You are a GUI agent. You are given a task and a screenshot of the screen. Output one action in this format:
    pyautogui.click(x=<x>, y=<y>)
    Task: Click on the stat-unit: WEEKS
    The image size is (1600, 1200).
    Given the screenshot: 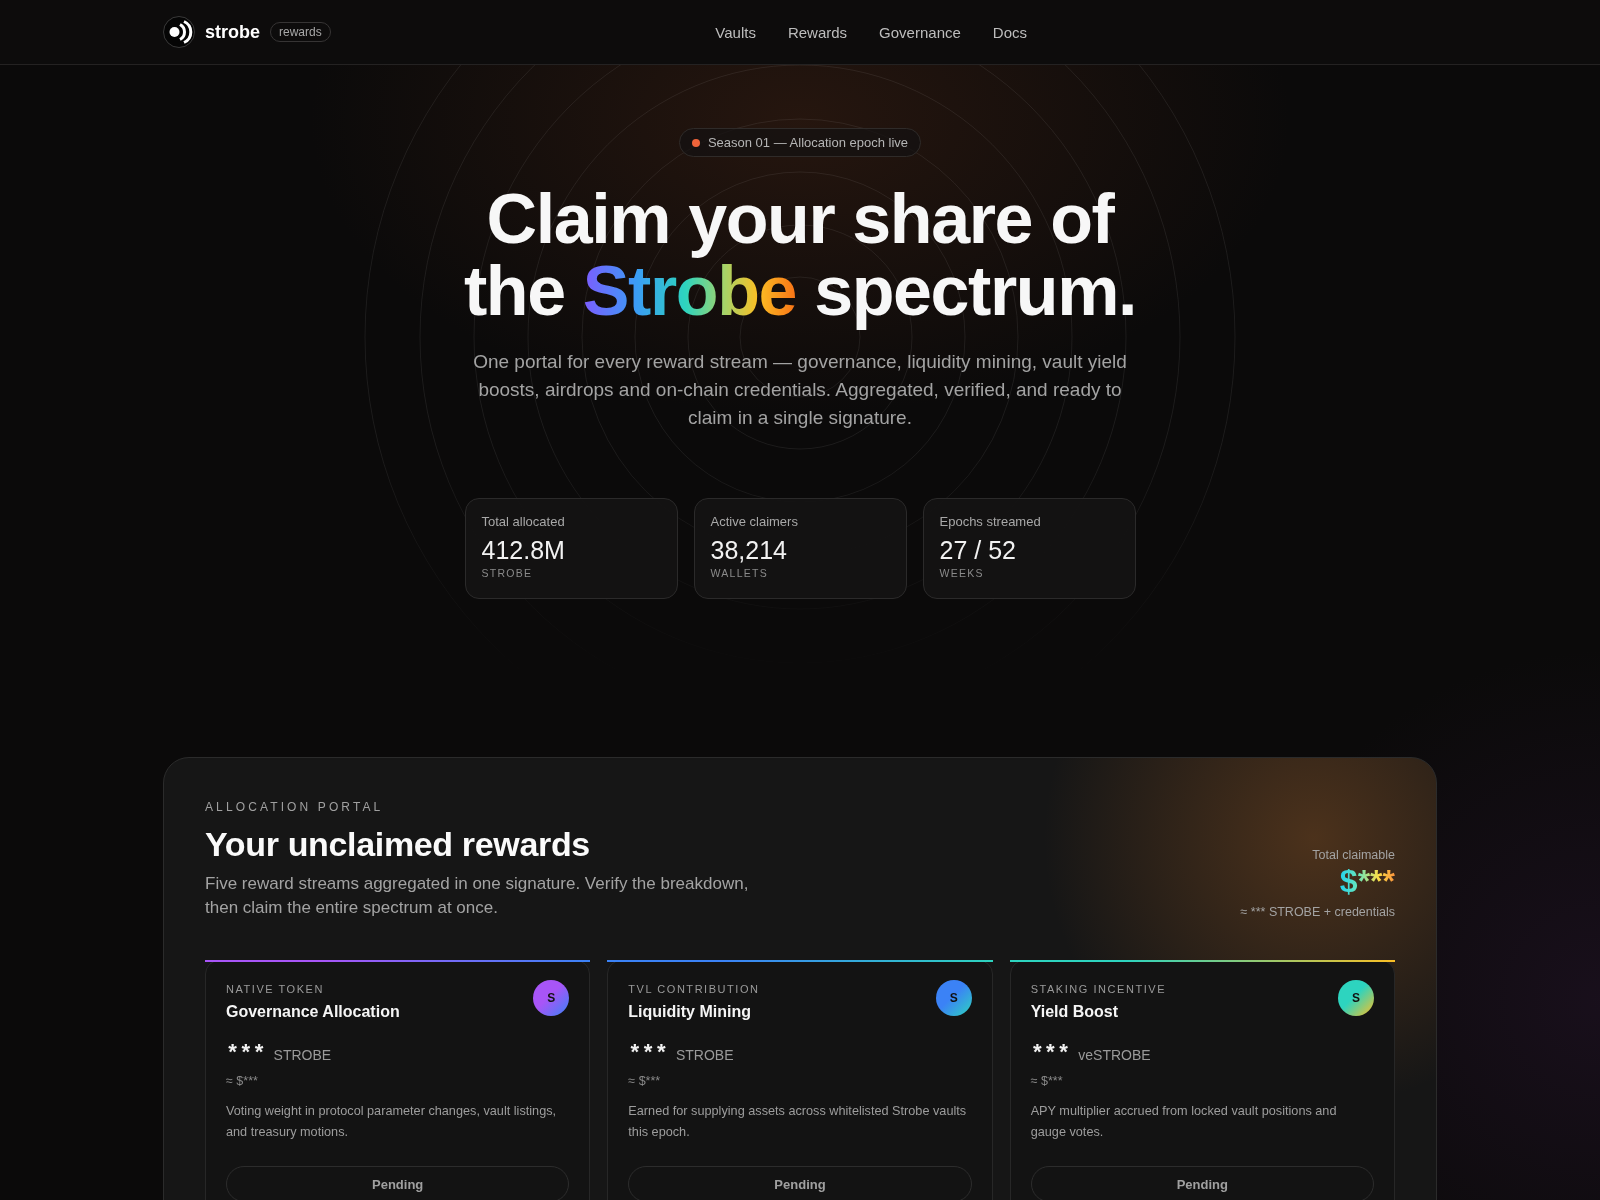 What is the action you would take?
    pyautogui.click(x=962, y=573)
    